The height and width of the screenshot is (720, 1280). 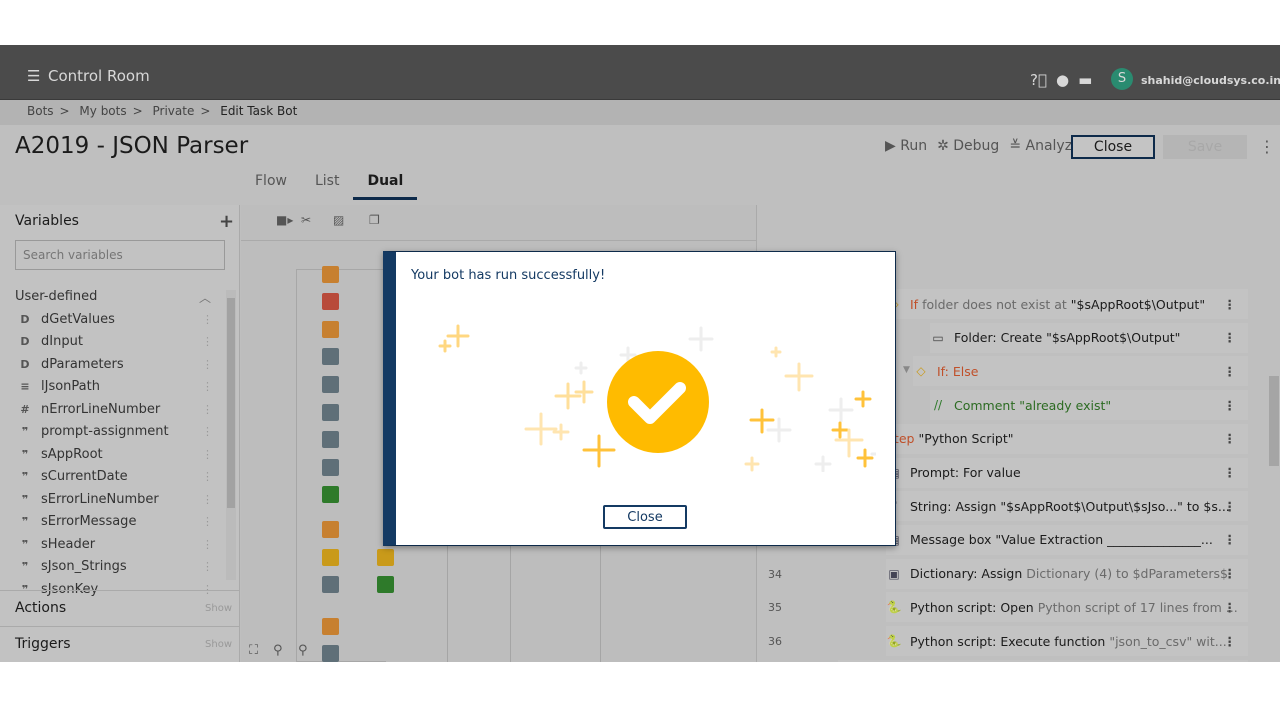 I want to click on user-defined-header: User-defined, so click(x=56, y=296).